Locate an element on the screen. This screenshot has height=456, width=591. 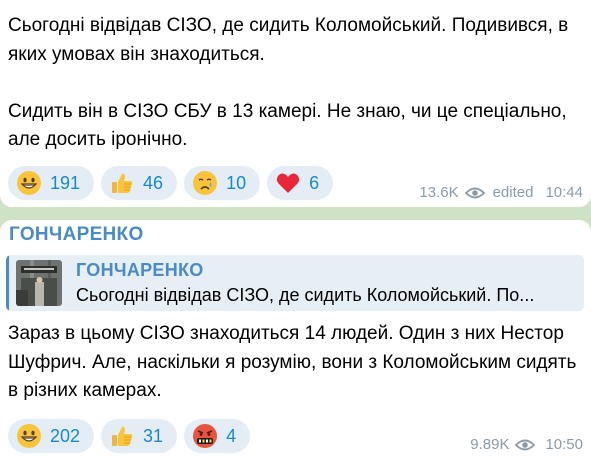
reply-title: ГОНЧАРЕНКО is located at coordinates (140, 270).